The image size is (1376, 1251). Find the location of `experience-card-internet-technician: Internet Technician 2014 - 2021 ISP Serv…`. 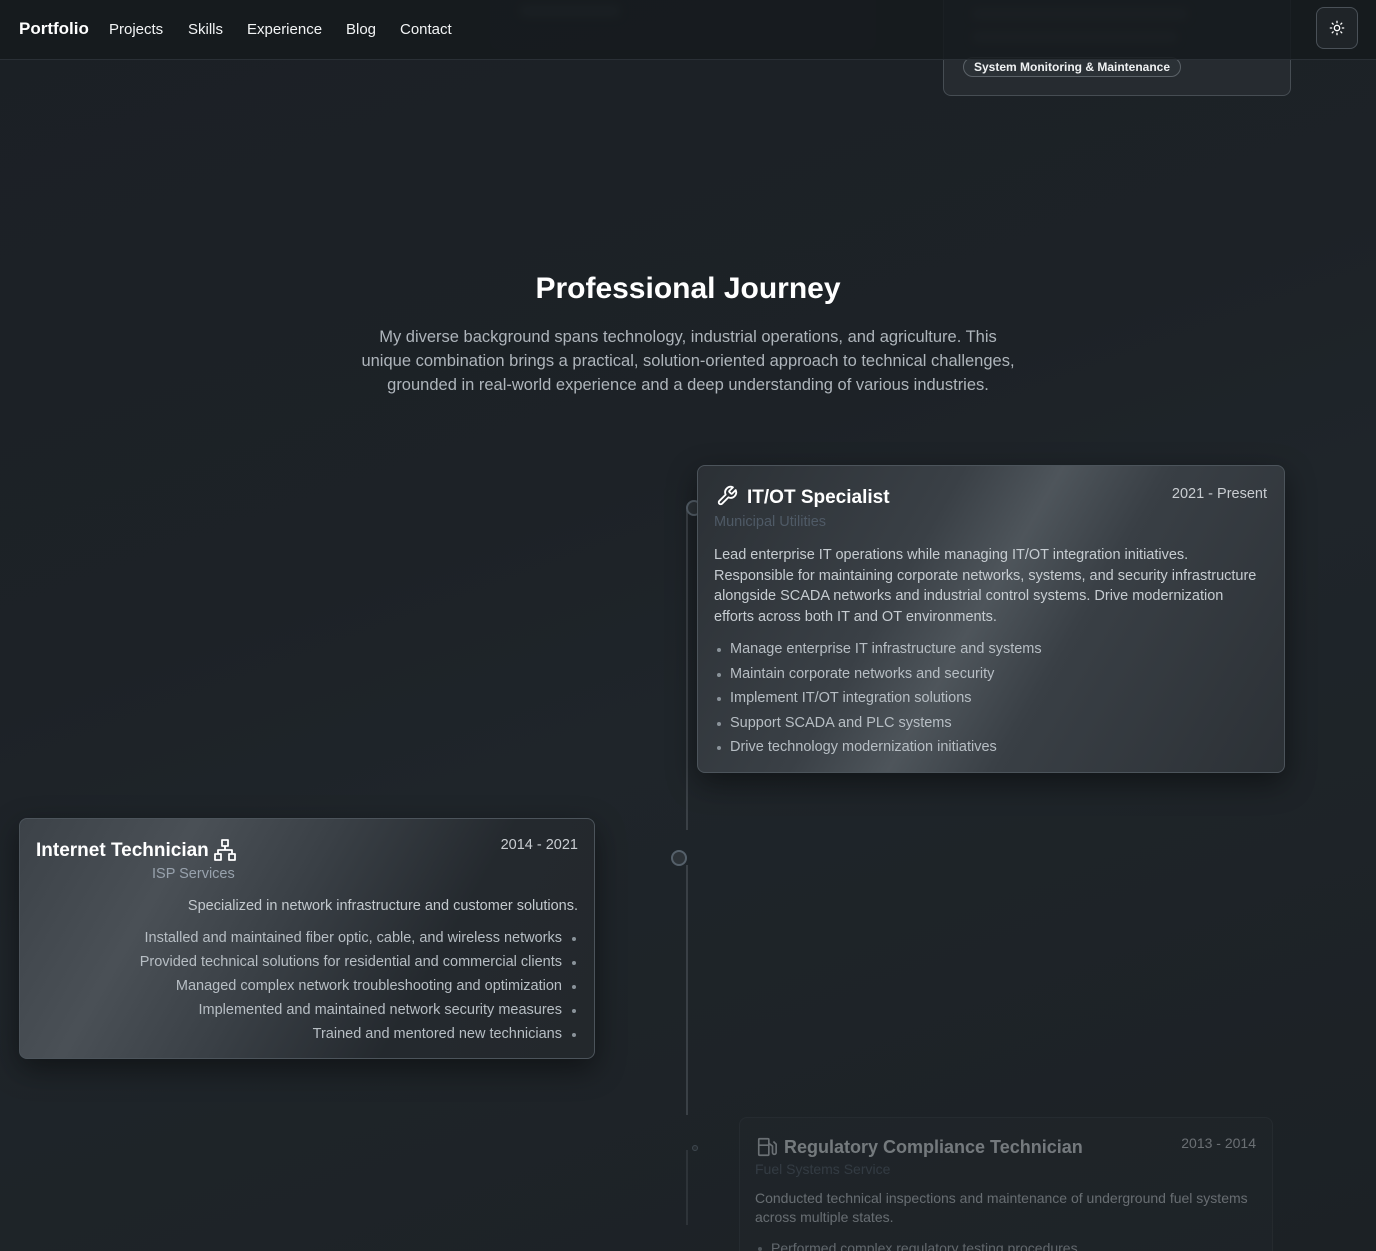

experience-card-internet-technician: Internet Technician 2014 - 2021 ISP Serv… is located at coordinates (307, 938).